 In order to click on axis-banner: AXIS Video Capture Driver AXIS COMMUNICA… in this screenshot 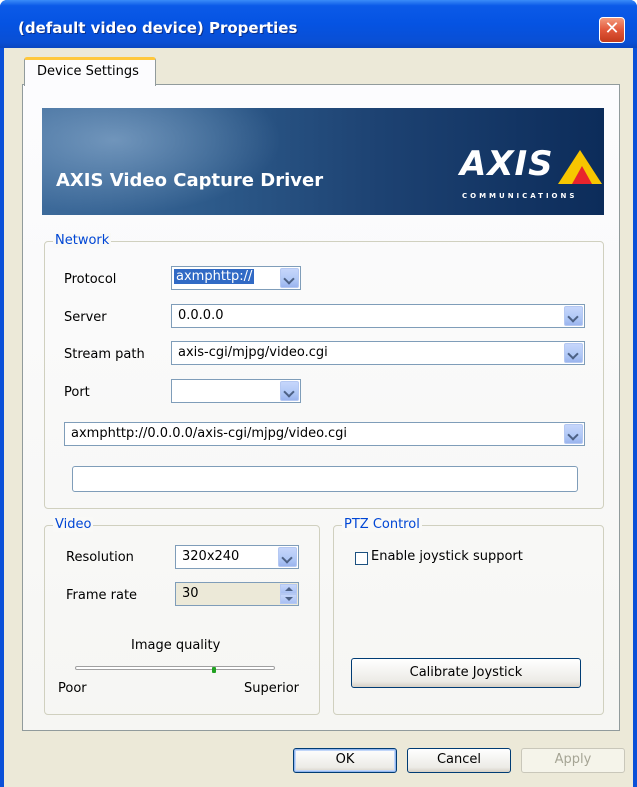, I will do `click(323, 161)`.